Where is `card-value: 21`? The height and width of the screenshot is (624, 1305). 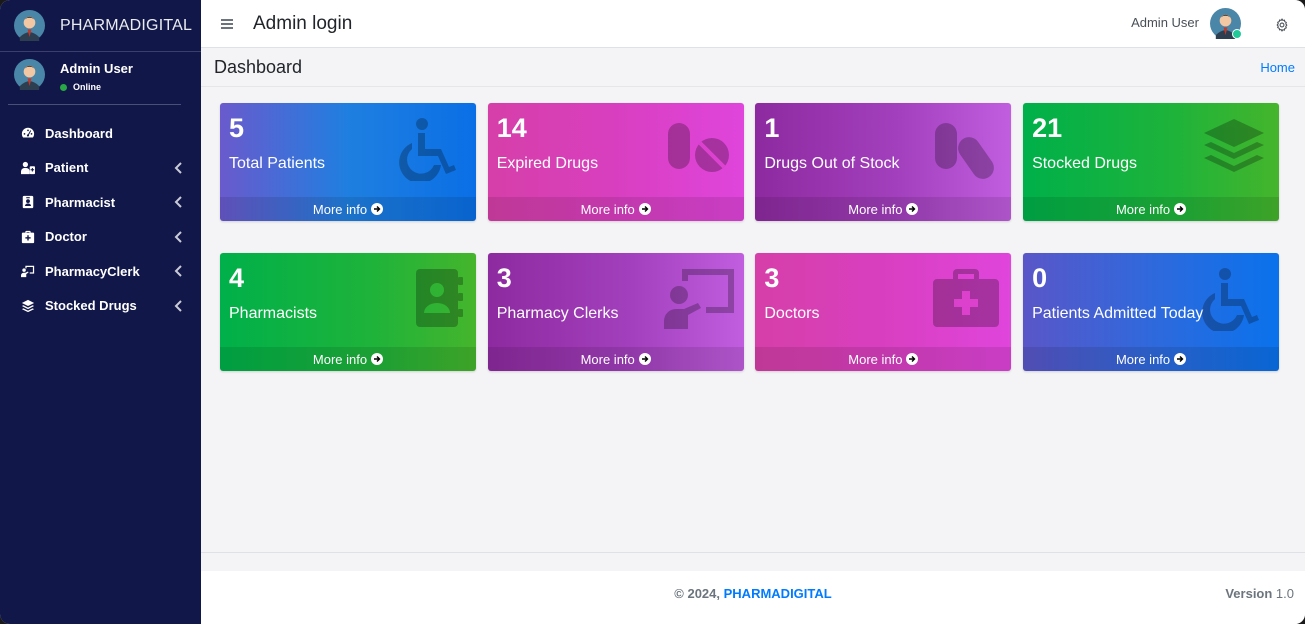 card-value: 21 is located at coordinates (1047, 128).